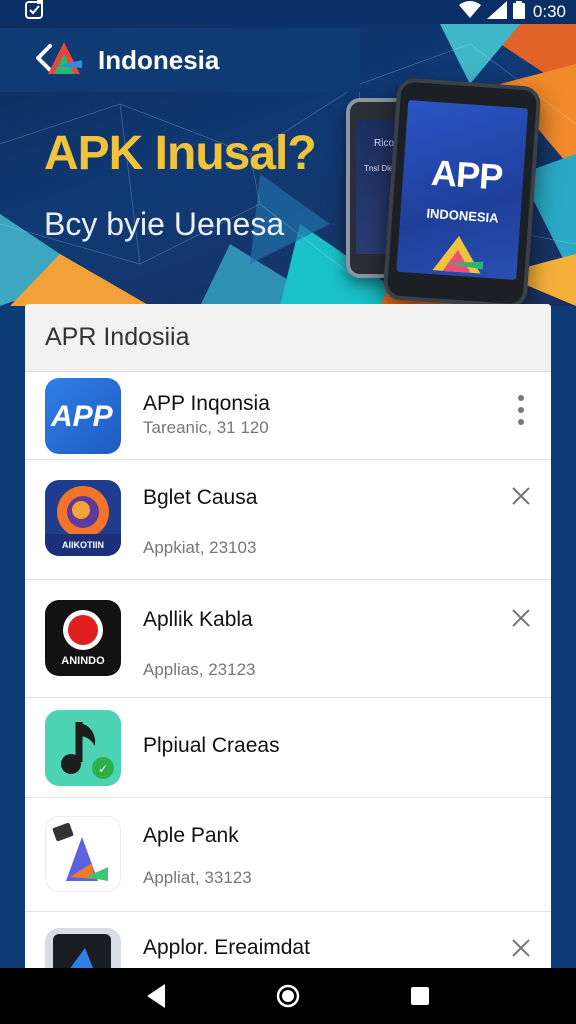 The width and height of the screenshot is (576, 1024). Describe the element at coordinates (211, 745) in the screenshot. I see `app-name: Plpiual Craeas` at that location.